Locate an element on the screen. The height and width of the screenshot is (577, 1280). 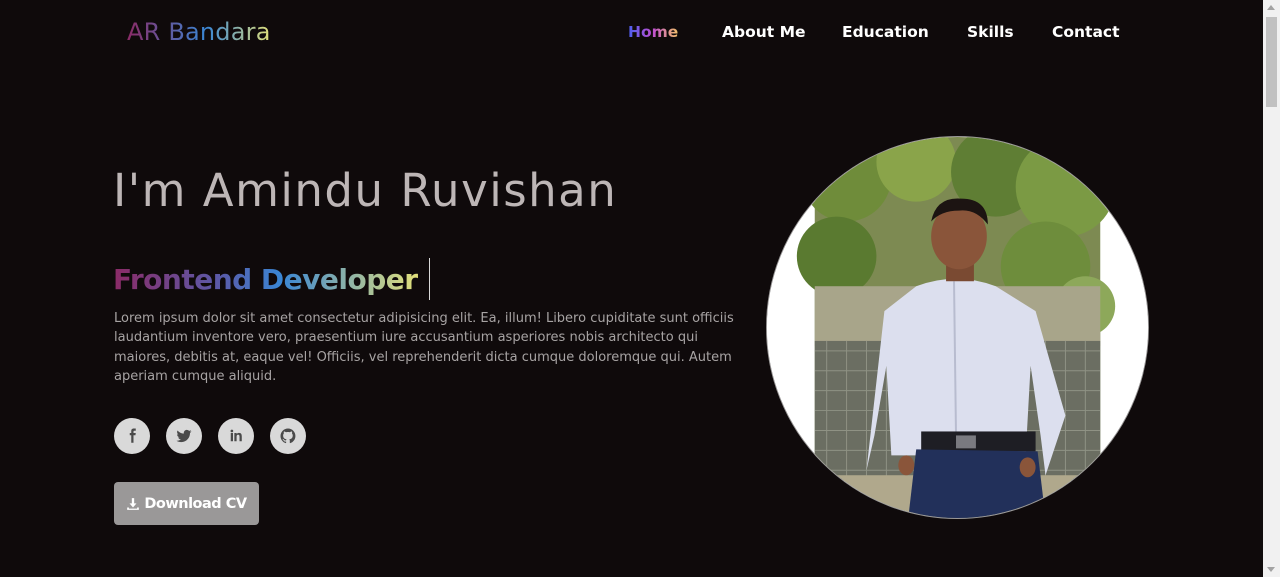
role-typewriter: Frontend Developer is located at coordinates (272, 279).